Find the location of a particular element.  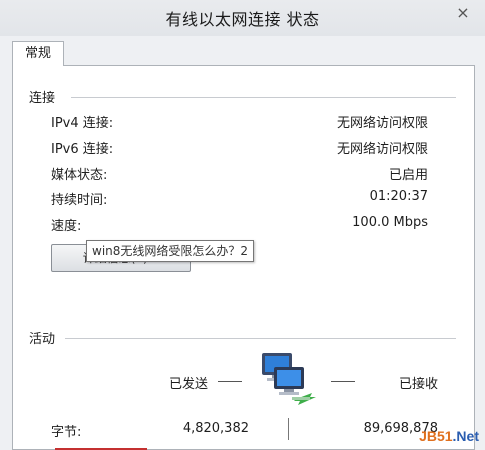

tab-general: 常规 is located at coordinates (38, 53).